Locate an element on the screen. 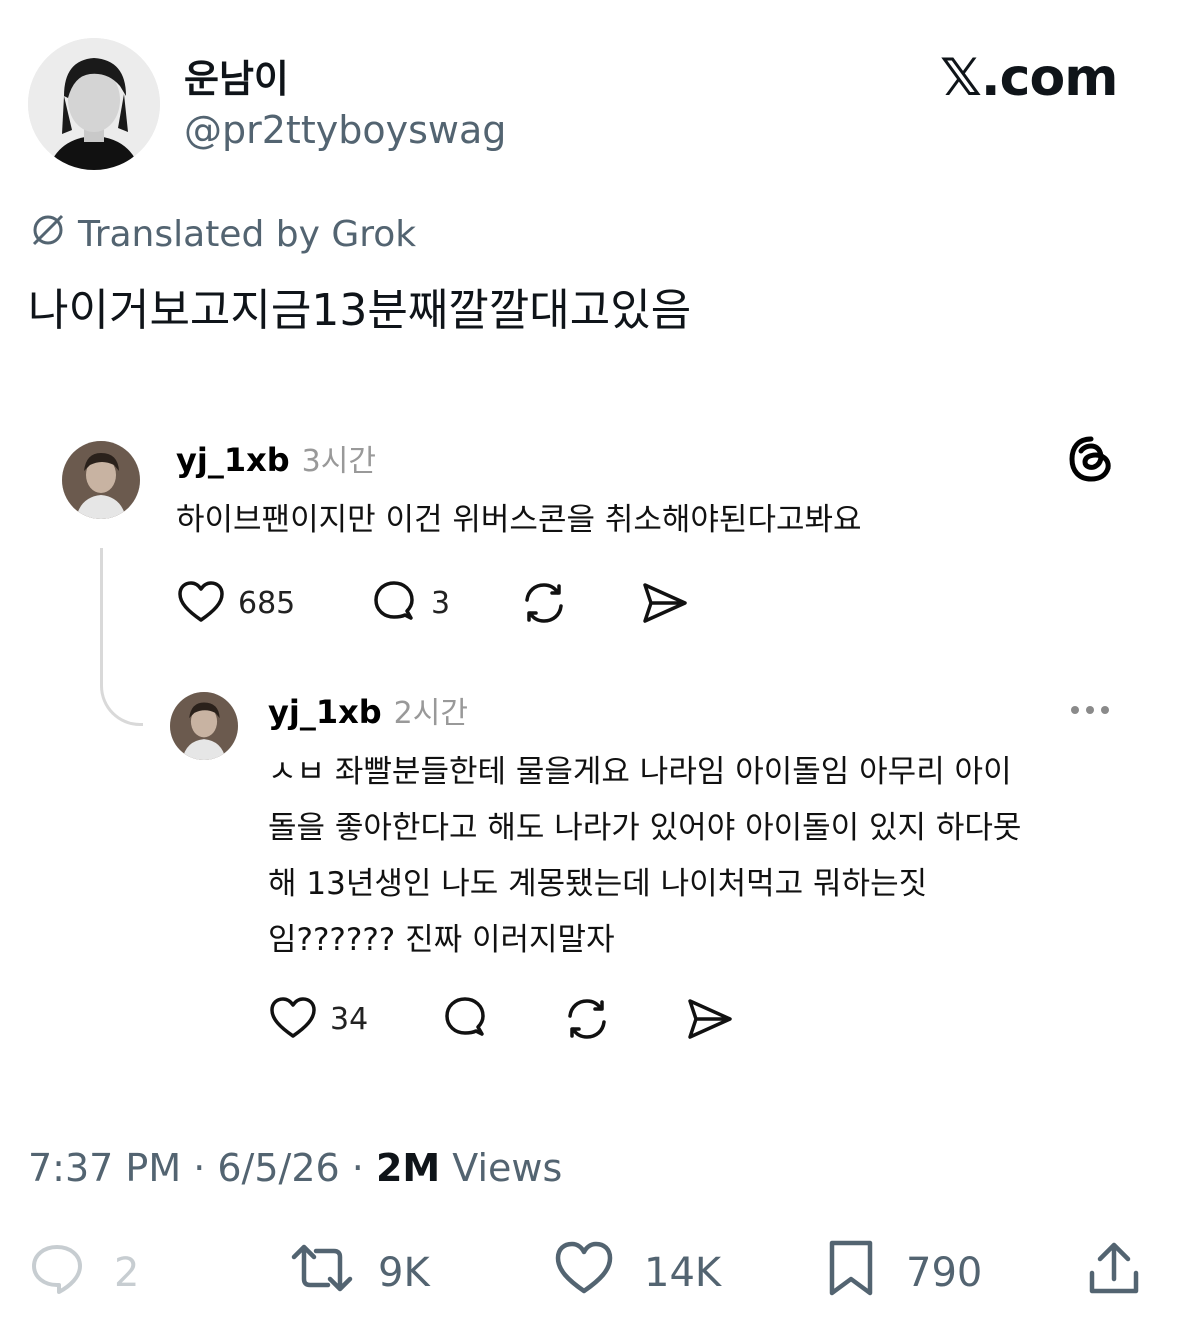  thread-connector-line is located at coordinates (121, 637).